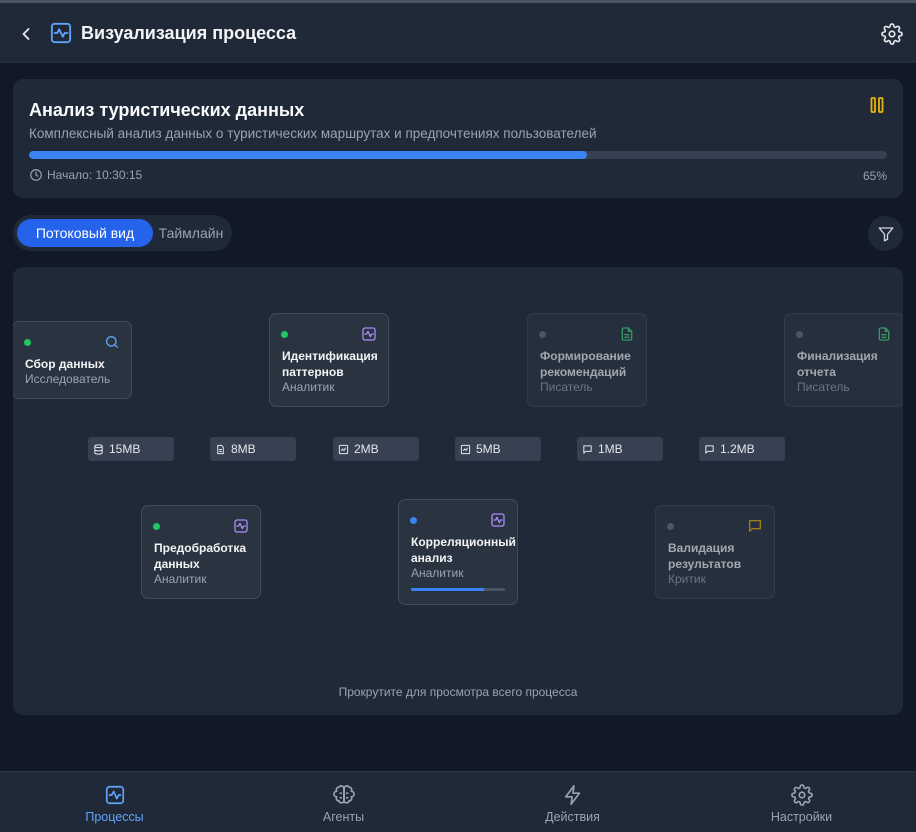 Image resolution: width=916 pixels, height=832 pixels. Describe the element at coordinates (343, 794) in the screenshot. I see `brain-icon` at that location.